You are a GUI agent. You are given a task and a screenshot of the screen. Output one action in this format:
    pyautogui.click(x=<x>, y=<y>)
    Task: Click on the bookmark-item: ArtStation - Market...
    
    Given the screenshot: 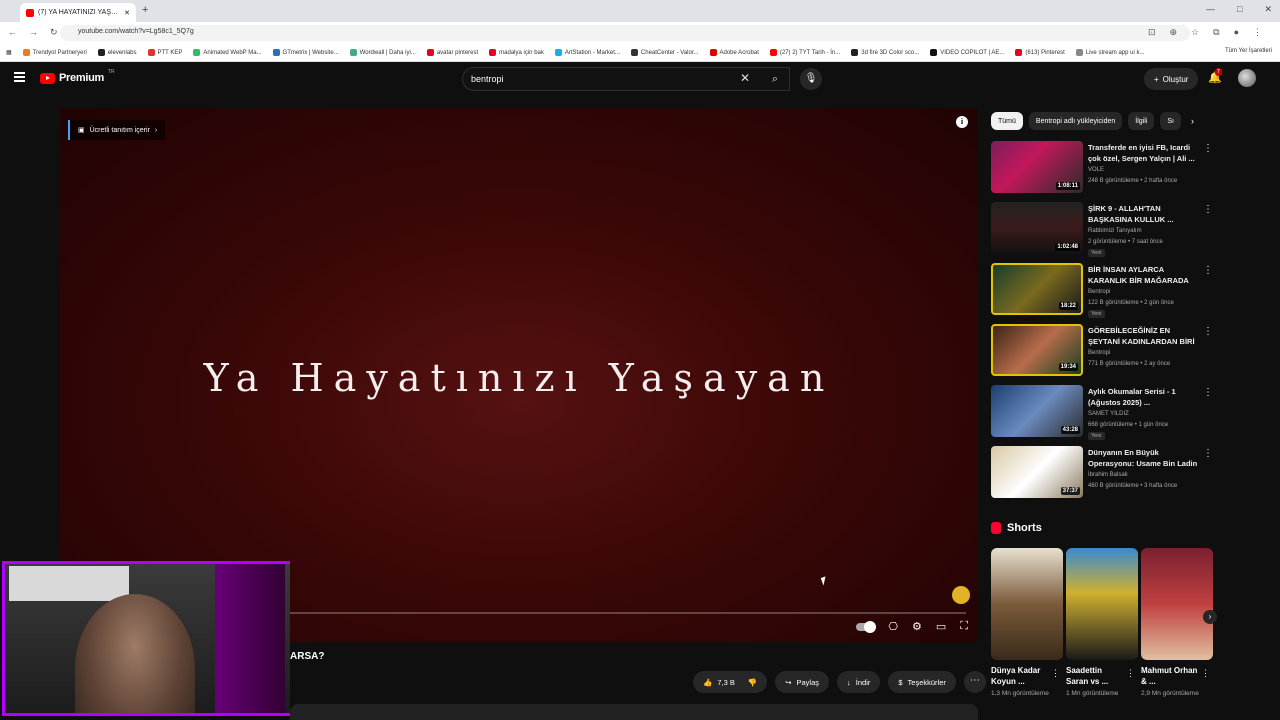 What is the action you would take?
    pyautogui.click(x=587, y=52)
    